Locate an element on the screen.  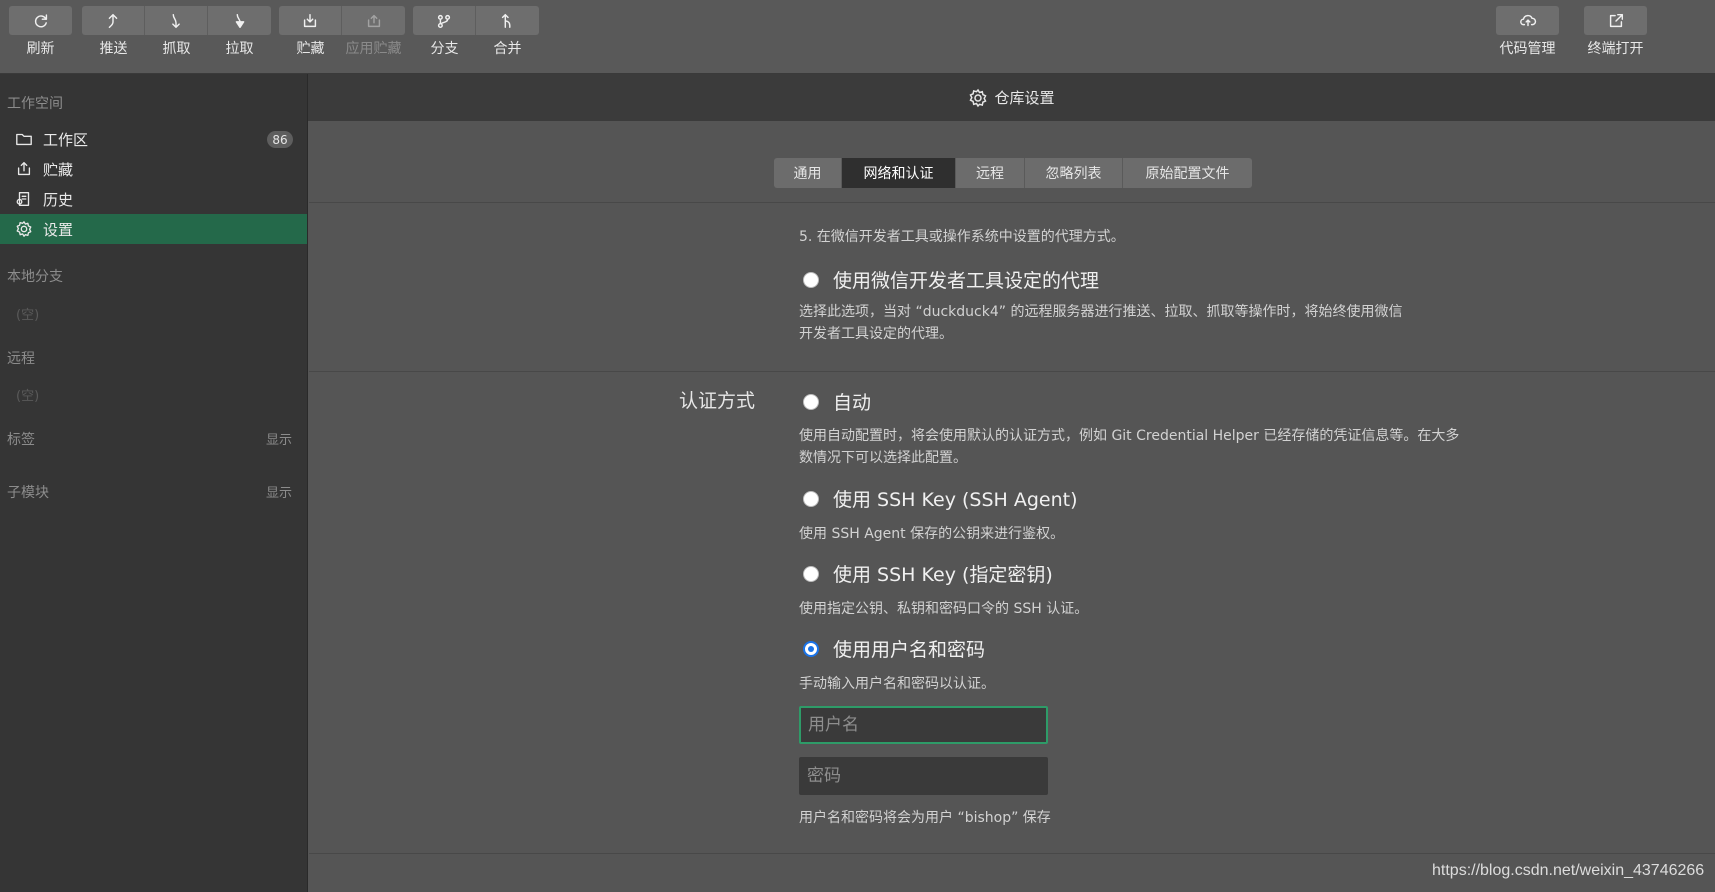
submodule-title-label: 子模块 is located at coordinates (28, 493).